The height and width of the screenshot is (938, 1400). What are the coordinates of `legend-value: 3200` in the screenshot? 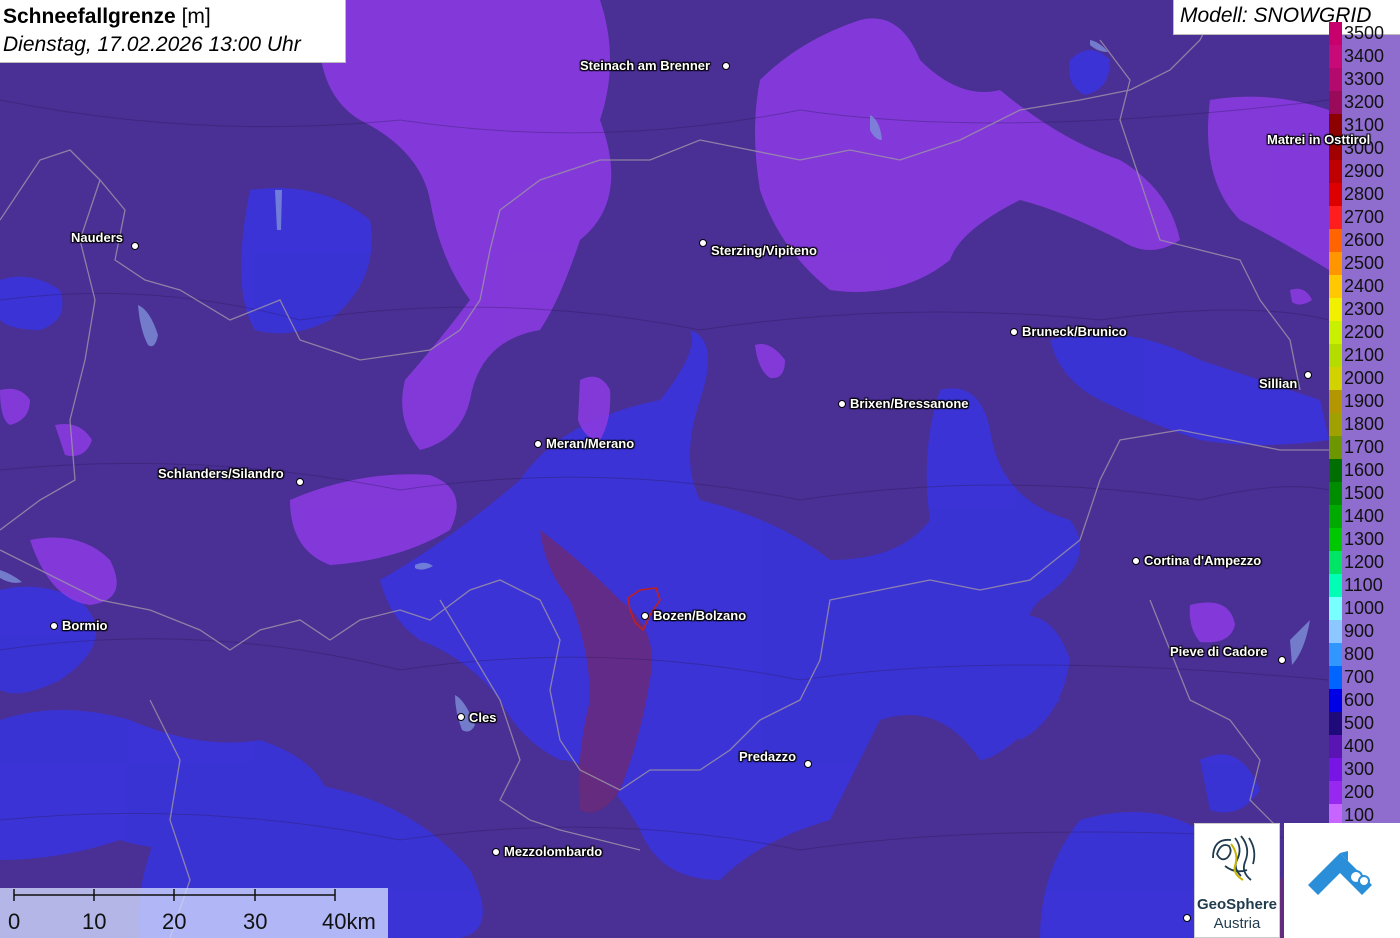 It's located at (1364, 102).